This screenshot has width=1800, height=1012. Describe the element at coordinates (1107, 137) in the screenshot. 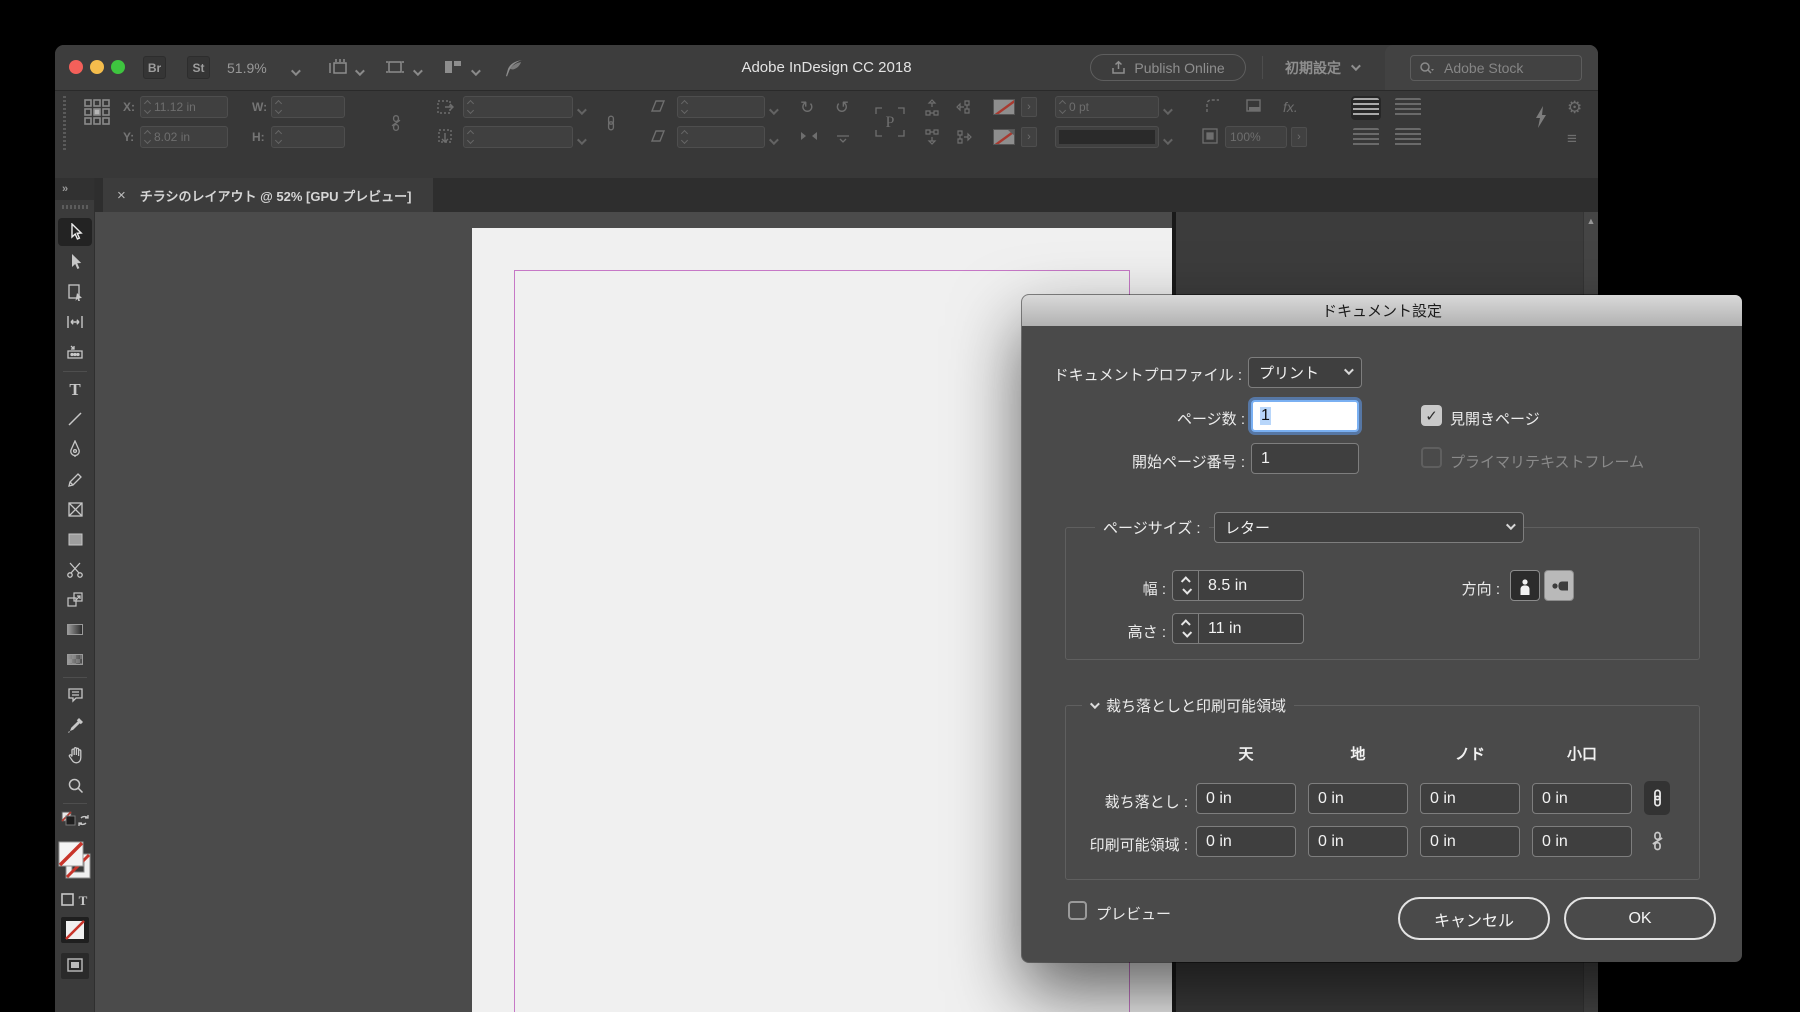

I see `stroke-style-dropdown` at that location.